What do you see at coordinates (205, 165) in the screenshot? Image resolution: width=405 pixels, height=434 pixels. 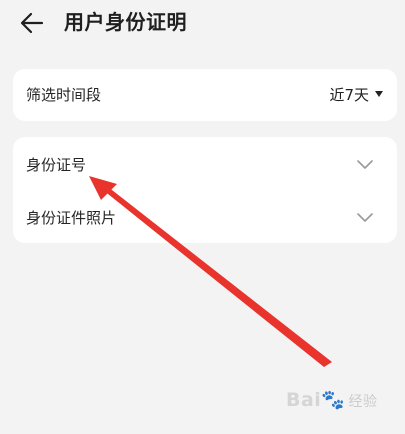 I see `id-number-row: 身份证号` at bounding box center [205, 165].